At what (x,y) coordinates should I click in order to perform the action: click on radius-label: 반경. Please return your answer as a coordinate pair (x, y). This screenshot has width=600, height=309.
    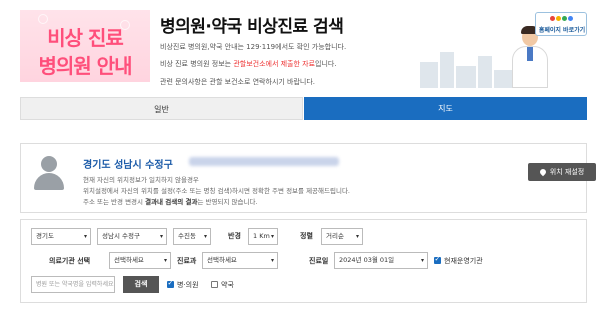
    Looking at the image, I should click on (234, 236).